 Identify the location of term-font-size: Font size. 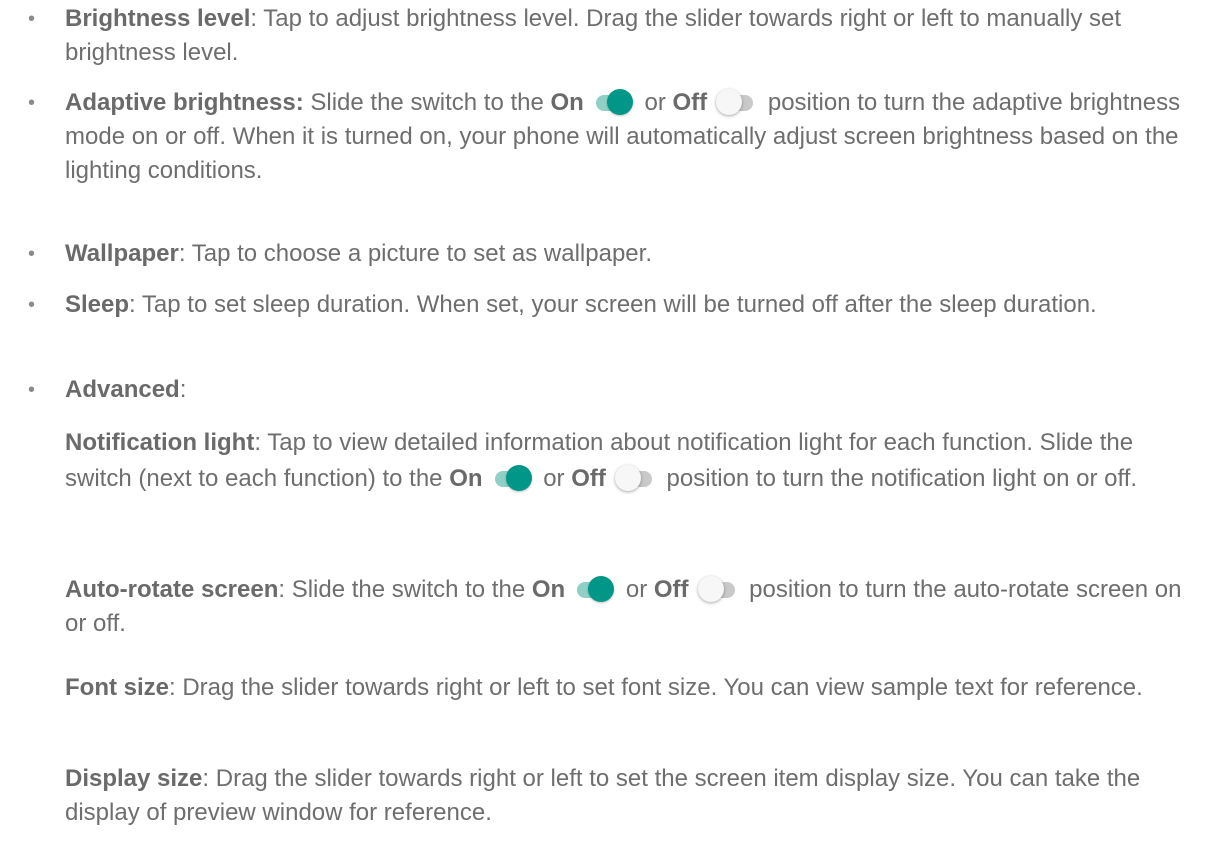
(117, 687).